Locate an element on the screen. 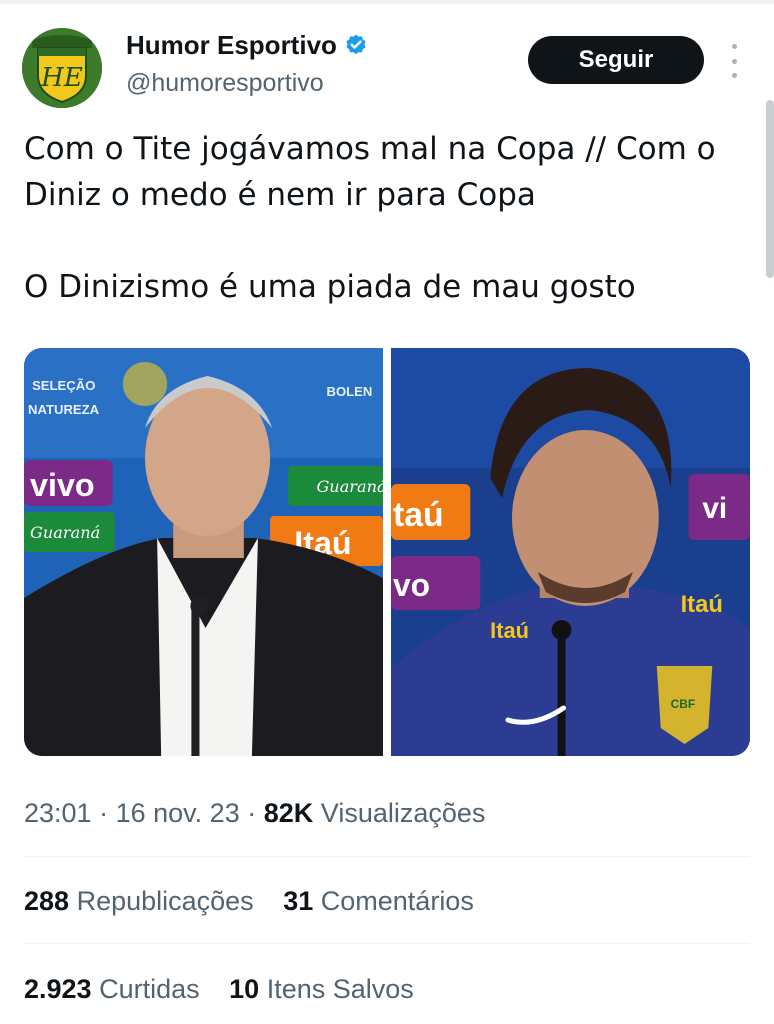  scrollbar is located at coordinates (770, 189).